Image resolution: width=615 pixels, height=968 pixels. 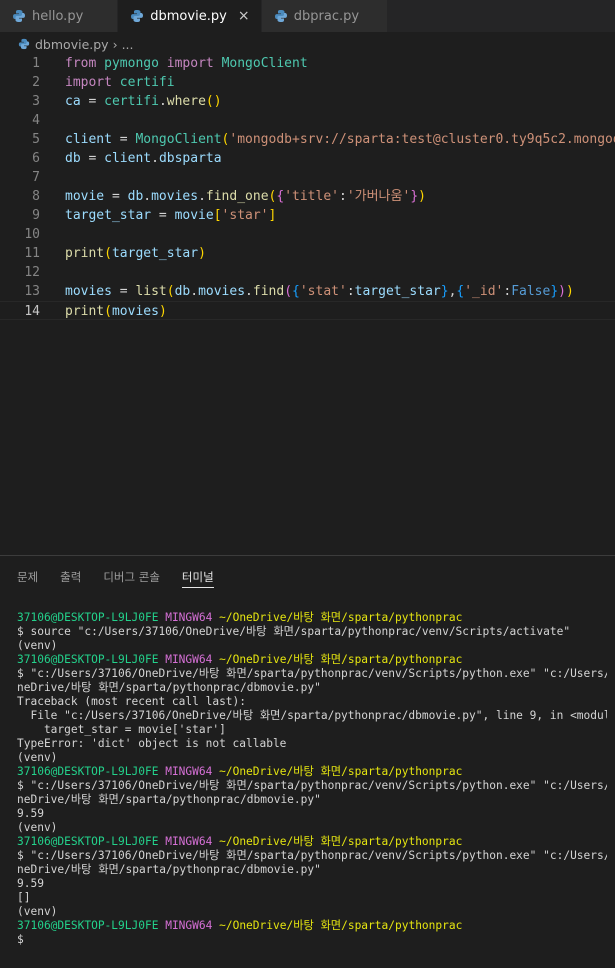 I want to click on code-line: 2 import certifi, so click(x=307, y=82).